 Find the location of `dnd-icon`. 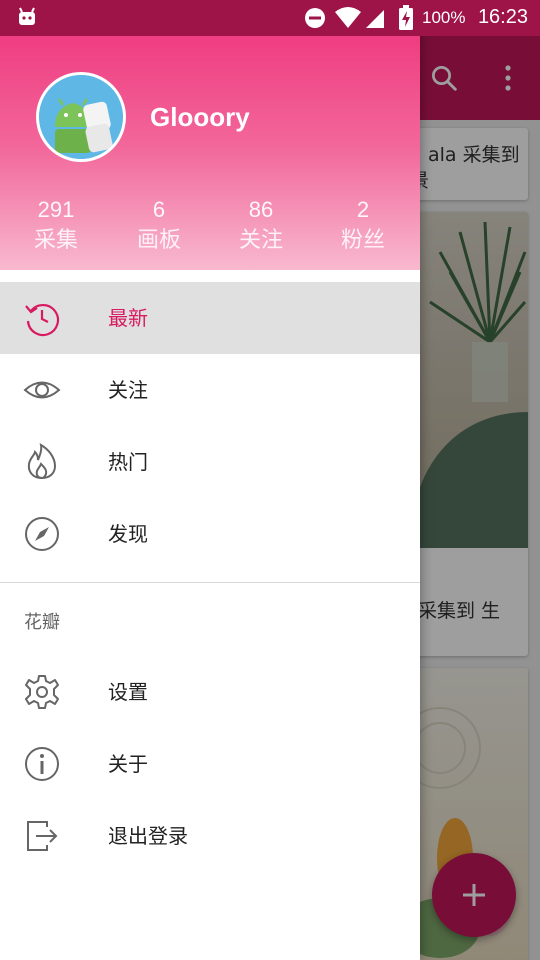

dnd-icon is located at coordinates (315, 20).